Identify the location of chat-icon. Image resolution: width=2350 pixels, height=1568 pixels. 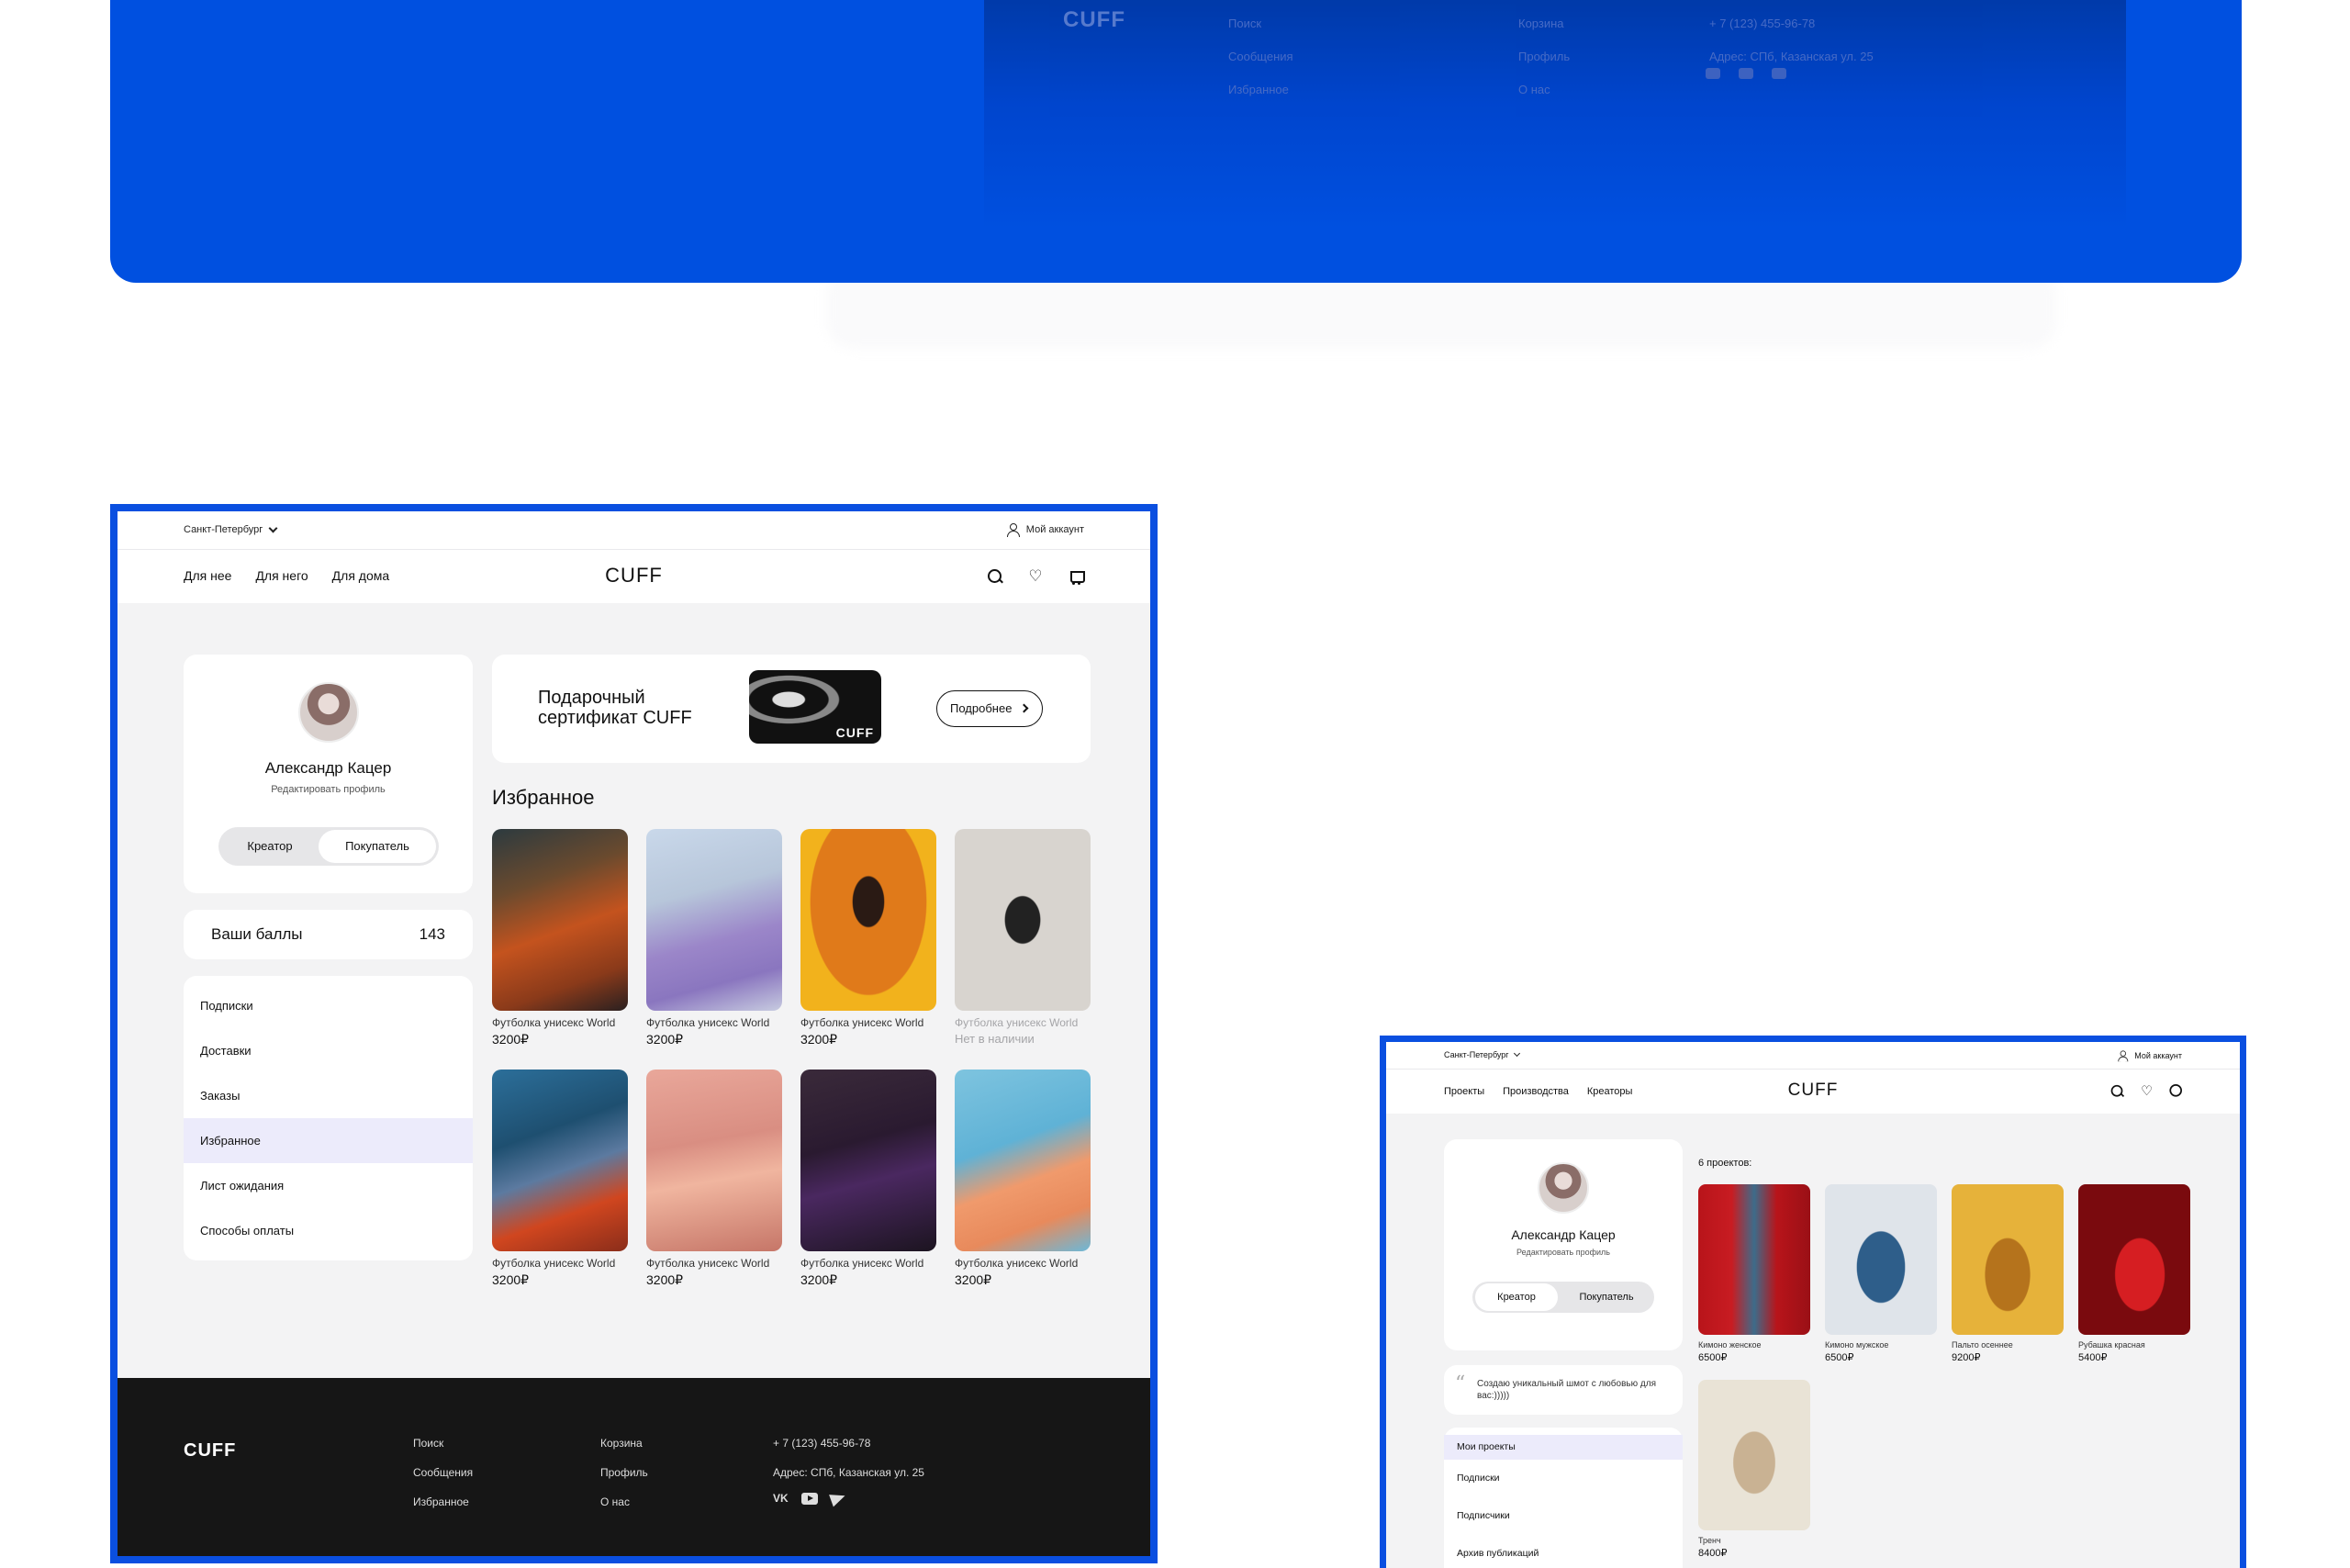
(2175, 1090).